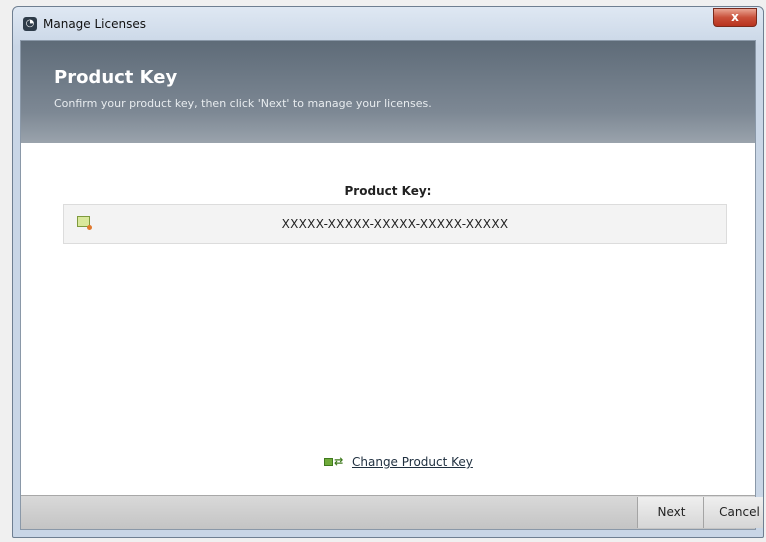 The image size is (766, 542). What do you see at coordinates (412, 462) in the screenshot?
I see `change-product-key-label: Change Product Key` at bounding box center [412, 462].